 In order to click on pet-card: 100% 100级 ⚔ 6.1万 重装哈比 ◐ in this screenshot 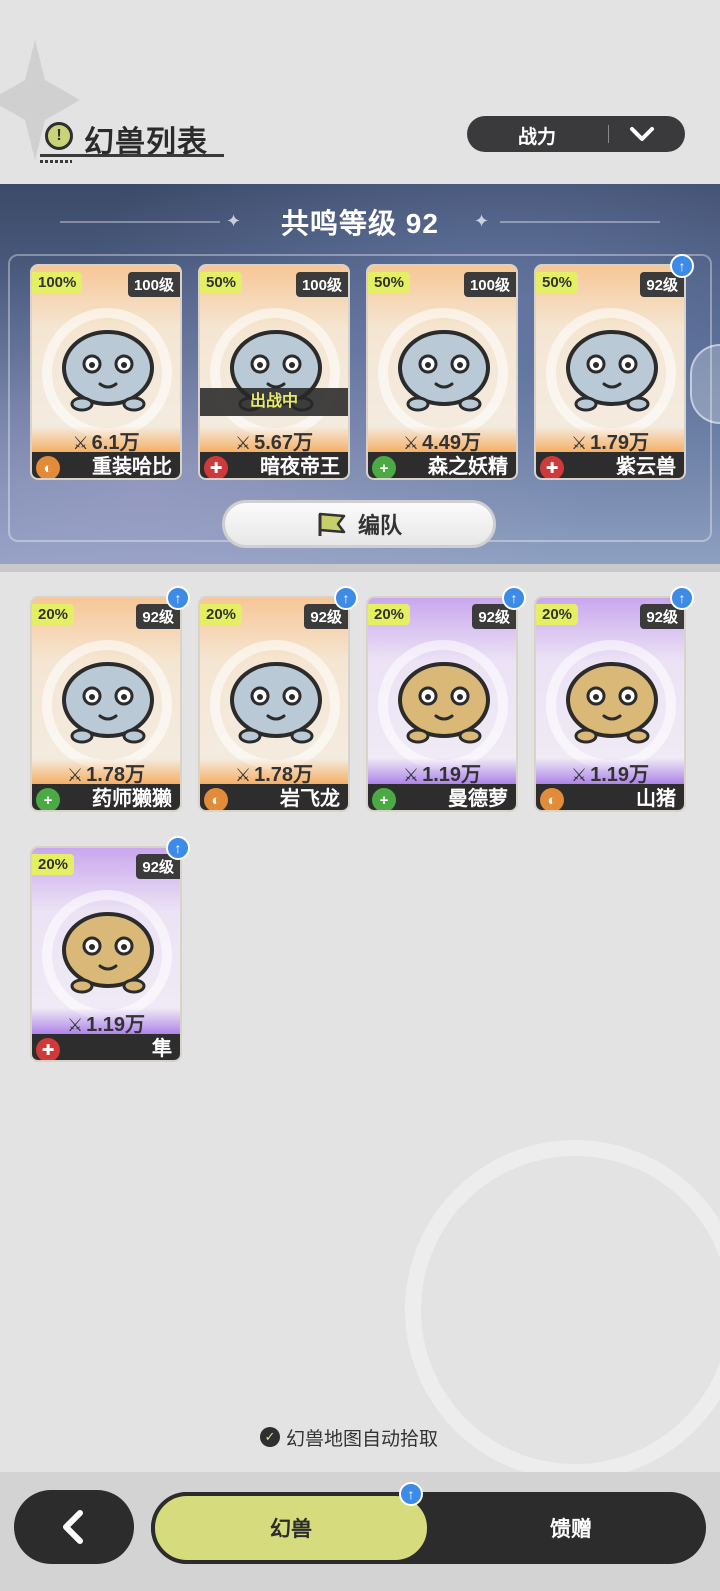, I will do `click(106, 372)`.